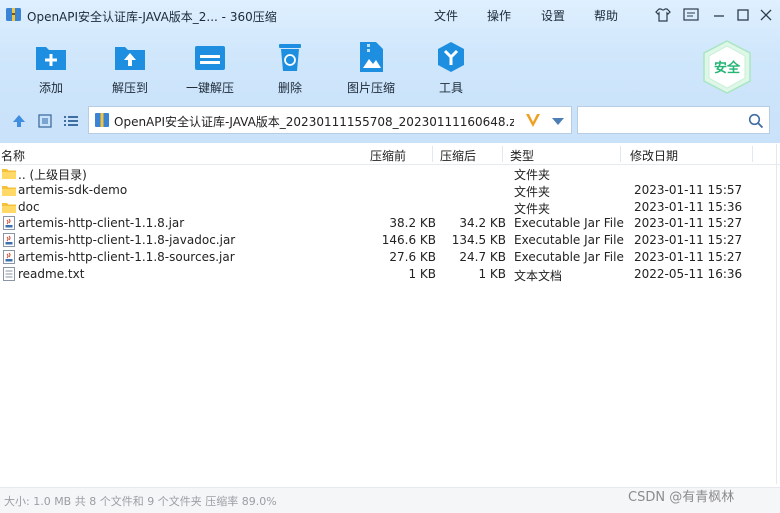 The height and width of the screenshot is (513, 780). What do you see at coordinates (450, 88) in the screenshot?
I see `tools-button-label: 工具` at bounding box center [450, 88].